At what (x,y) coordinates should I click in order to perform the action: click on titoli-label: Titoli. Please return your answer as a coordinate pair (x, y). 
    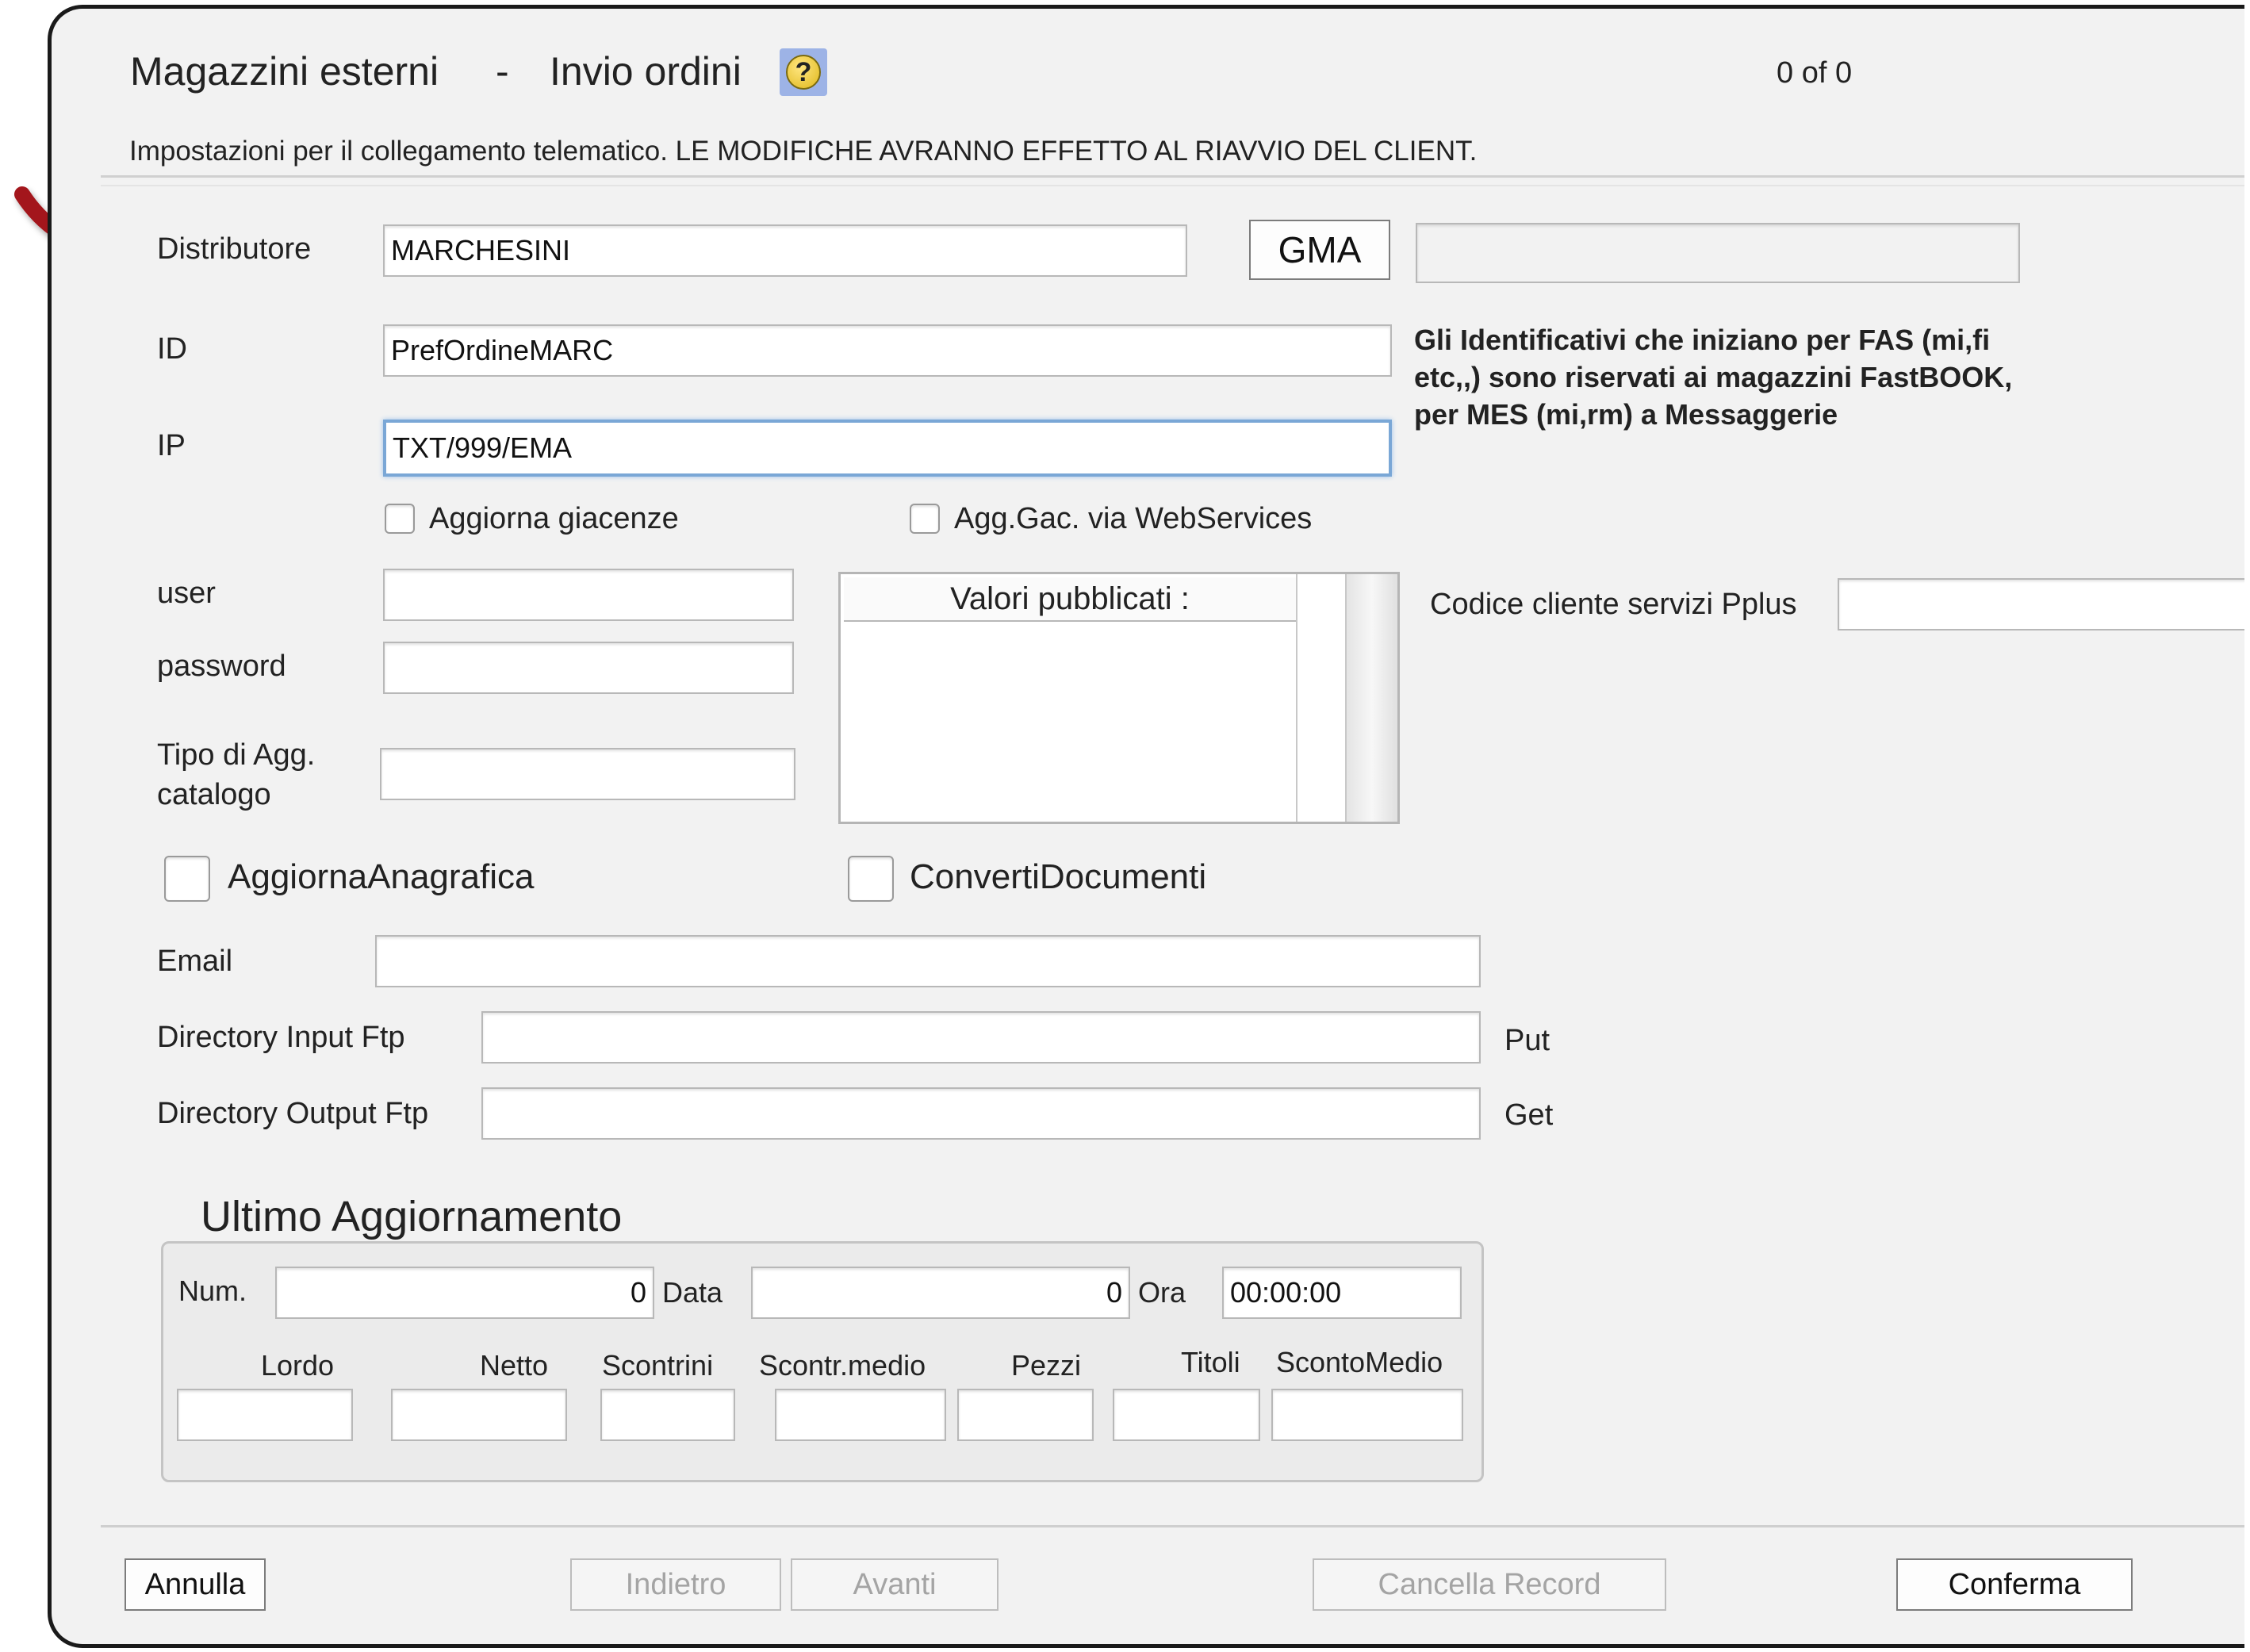
    Looking at the image, I should click on (1210, 1362).